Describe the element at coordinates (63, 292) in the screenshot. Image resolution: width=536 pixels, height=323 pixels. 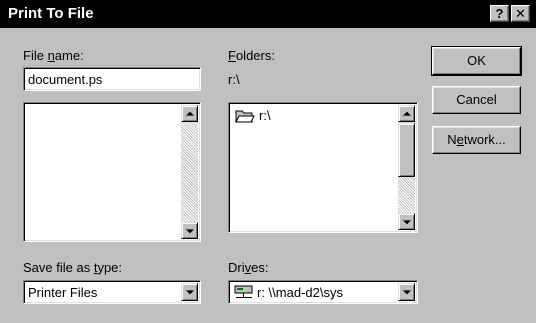
I see `save-as-type-value: Printer Files` at that location.